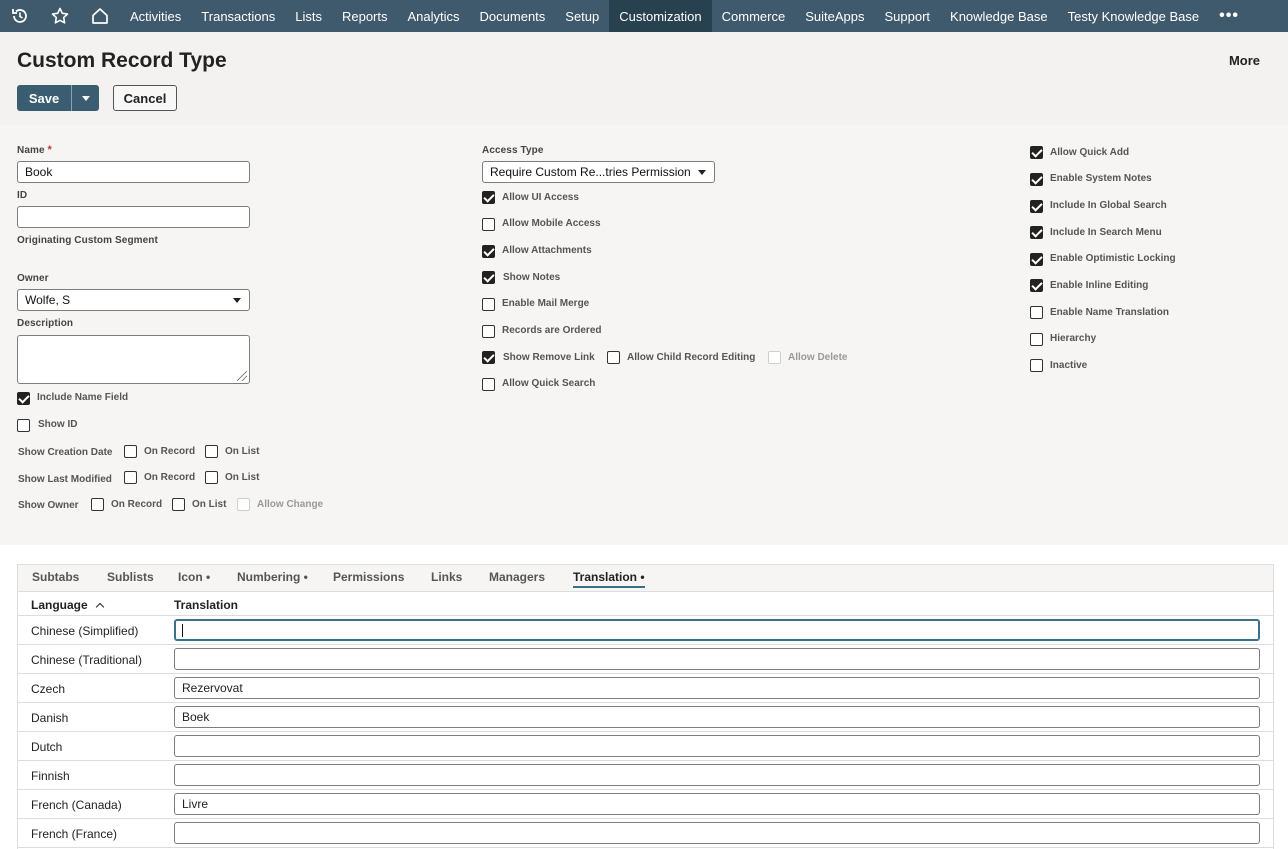 Image resolution: width=1288 pixels, height=849 pixels. What do you see at coordinates (368, 577) in the screenshot?
I see `tab-permissions: Permissions` at bounding box center [368, 577].